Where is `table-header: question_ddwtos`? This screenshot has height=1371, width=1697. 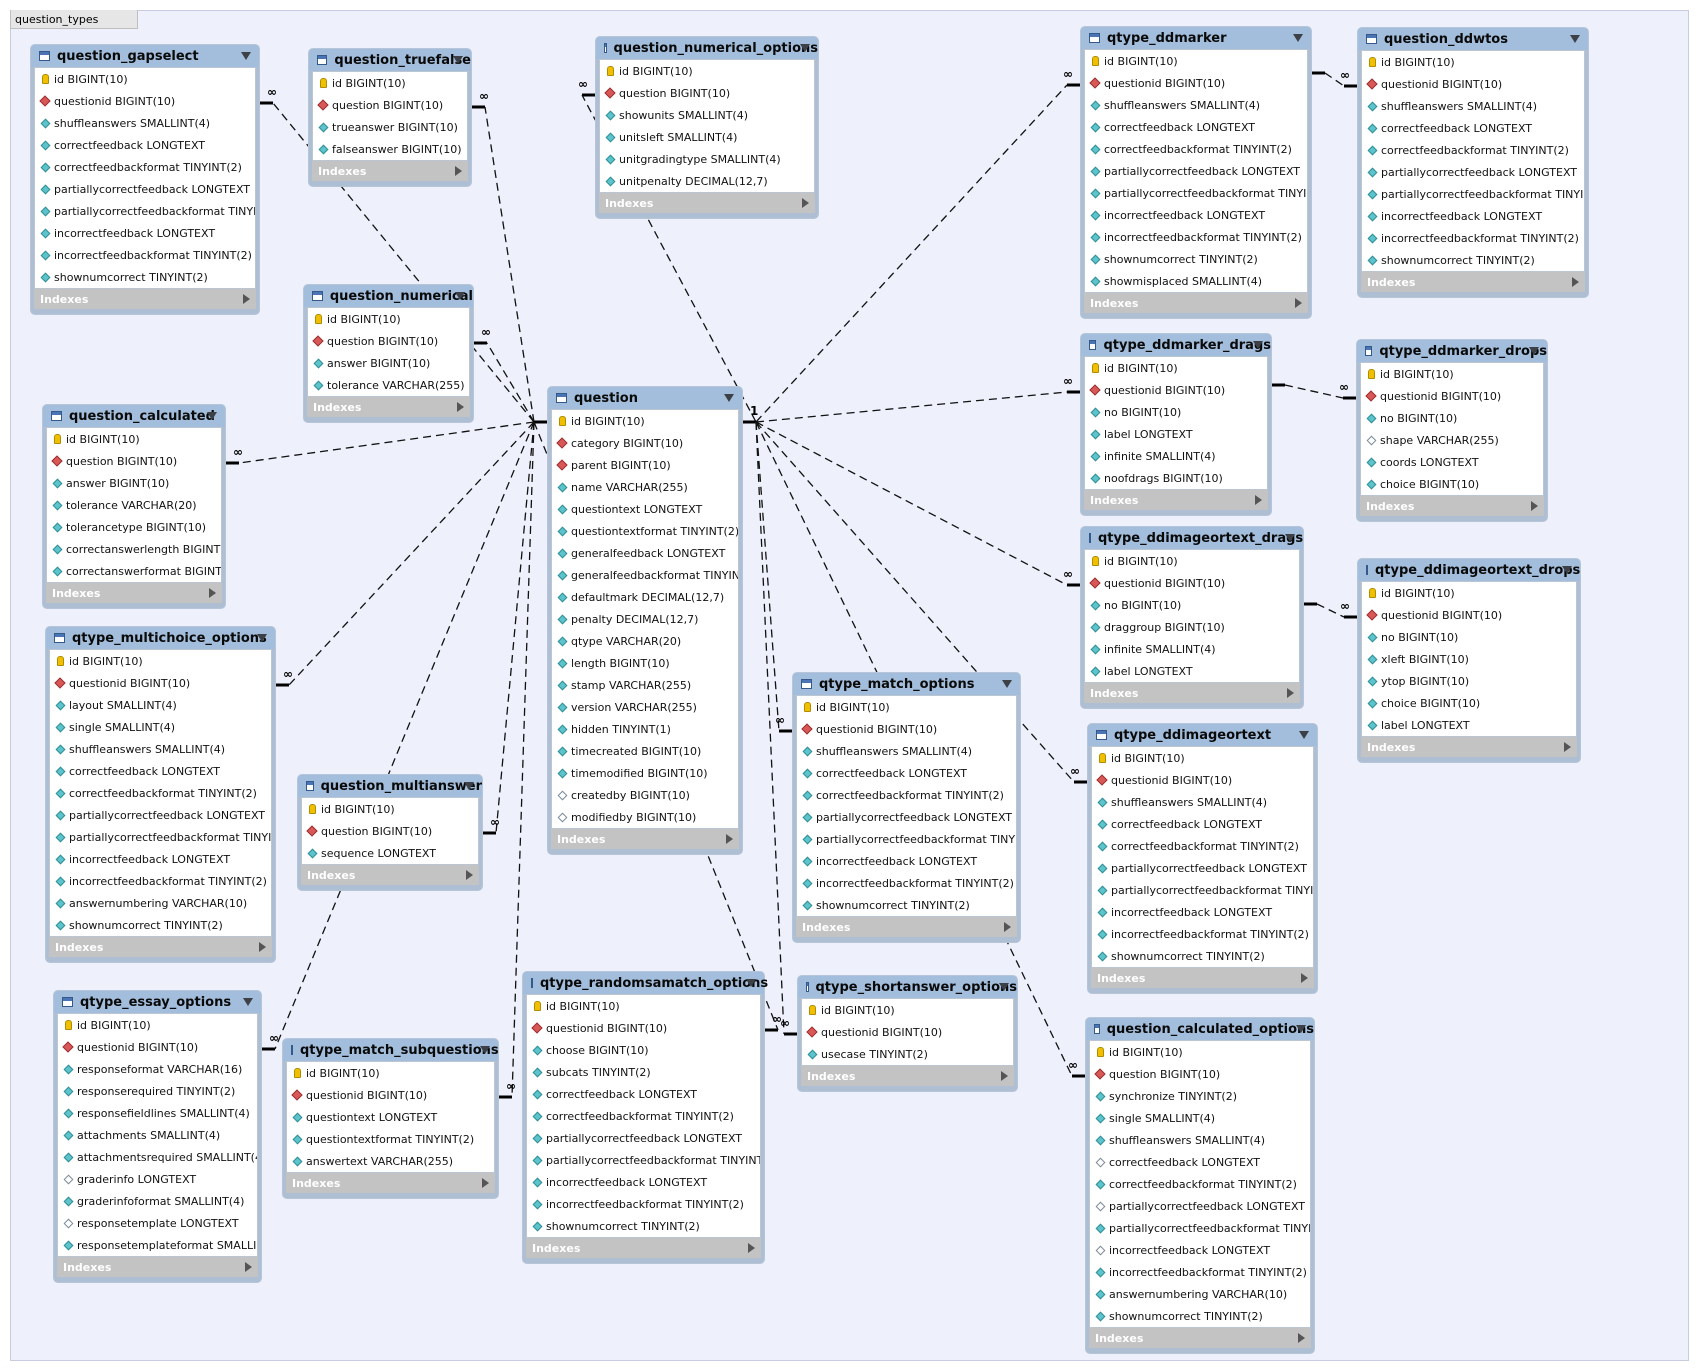 table-header: question_ddwtos is located at coordinates (1473, 39).